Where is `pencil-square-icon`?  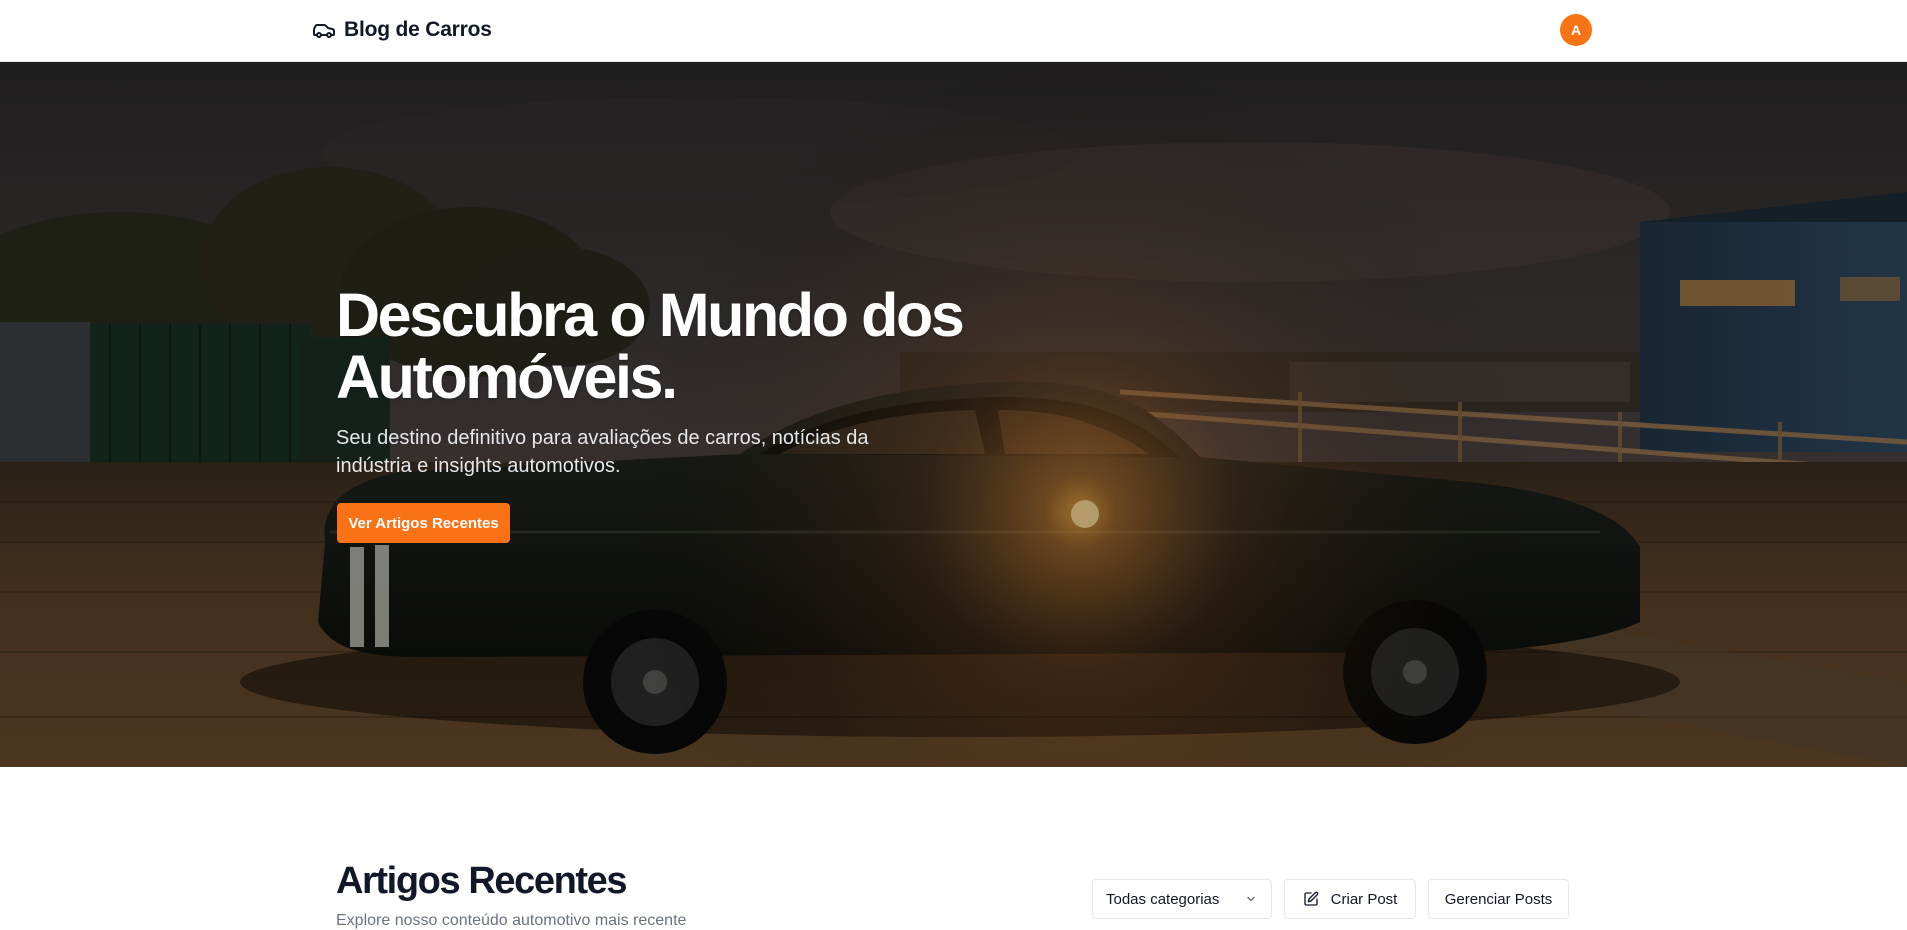 pencil-square-icon is located at coordinates (1310, 898).